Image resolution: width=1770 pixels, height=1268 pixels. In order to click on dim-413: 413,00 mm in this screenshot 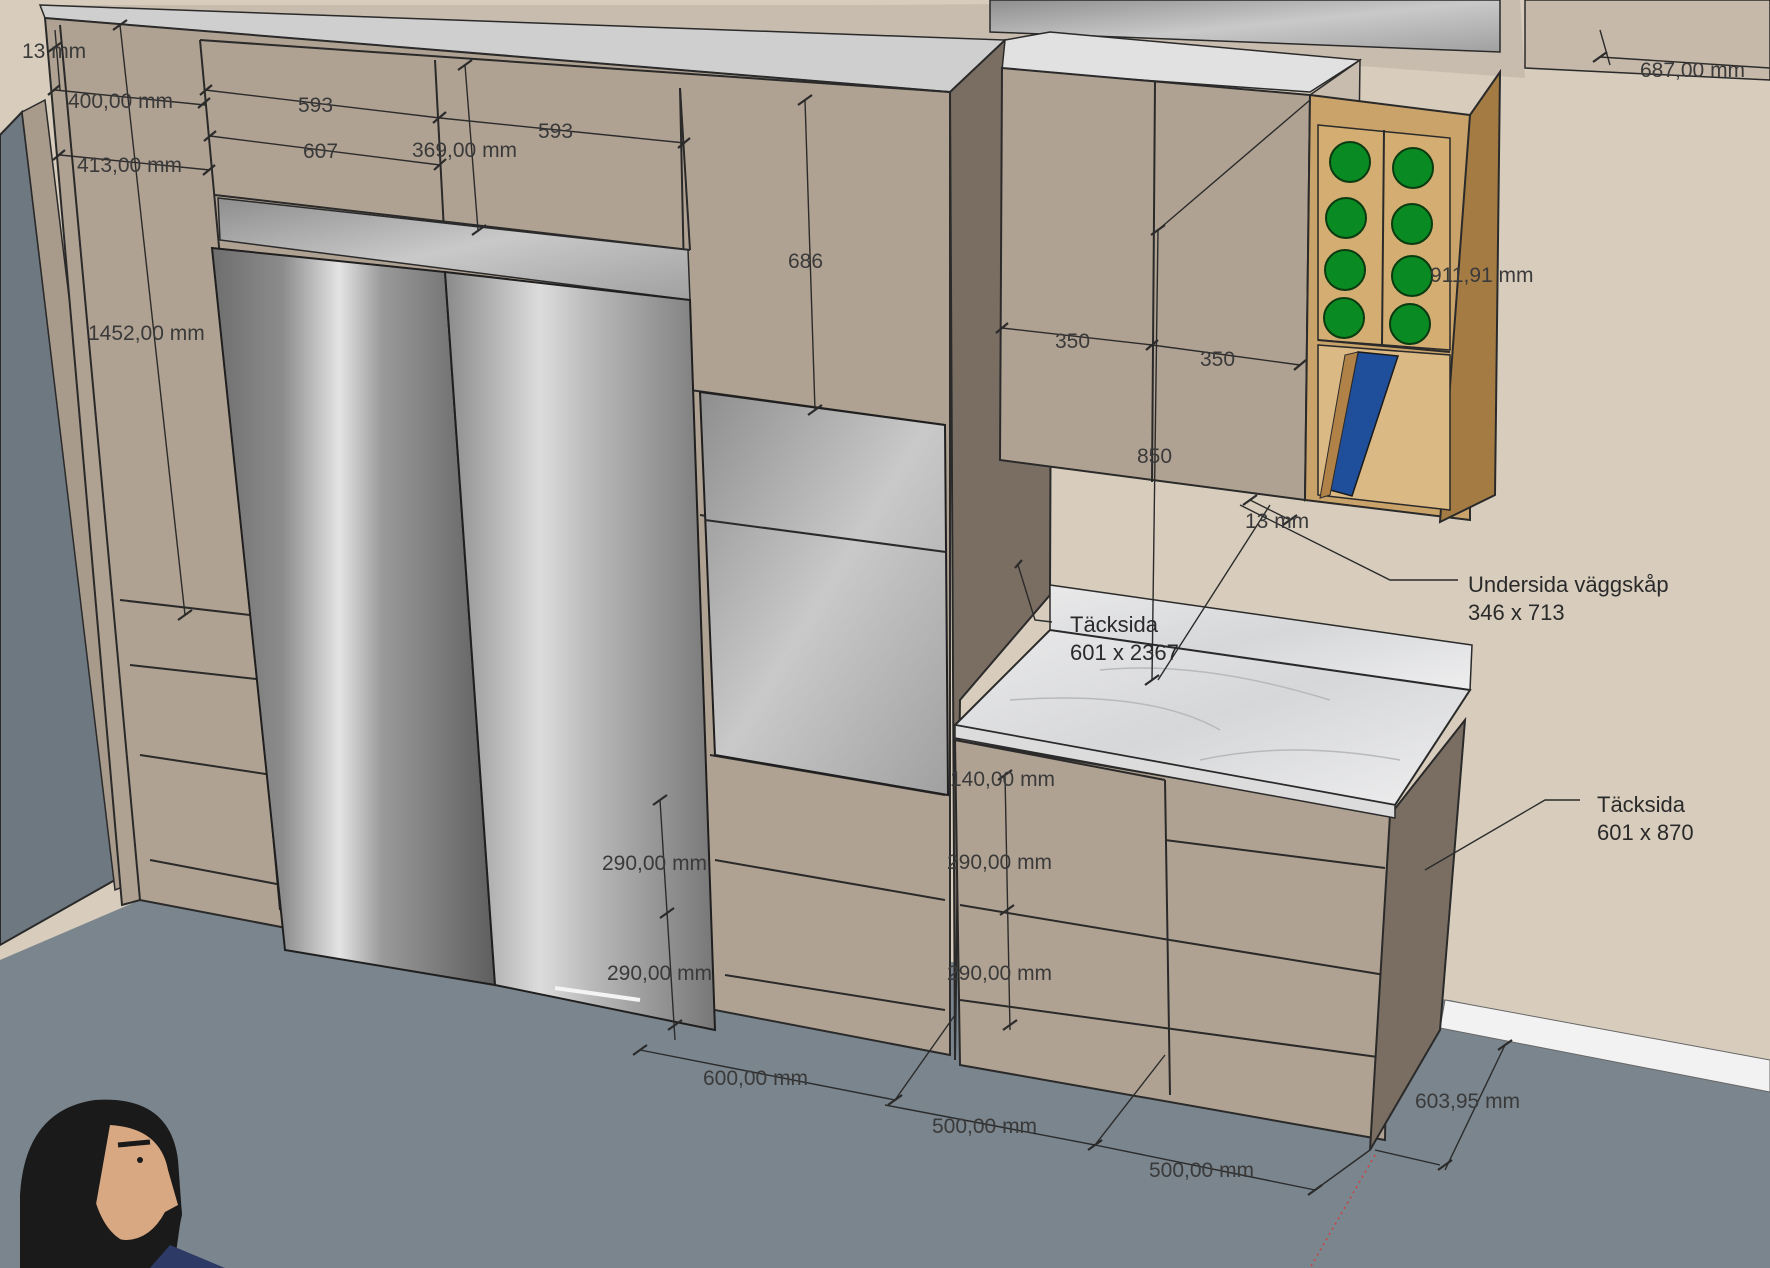, I will do `click(129, 165)`.